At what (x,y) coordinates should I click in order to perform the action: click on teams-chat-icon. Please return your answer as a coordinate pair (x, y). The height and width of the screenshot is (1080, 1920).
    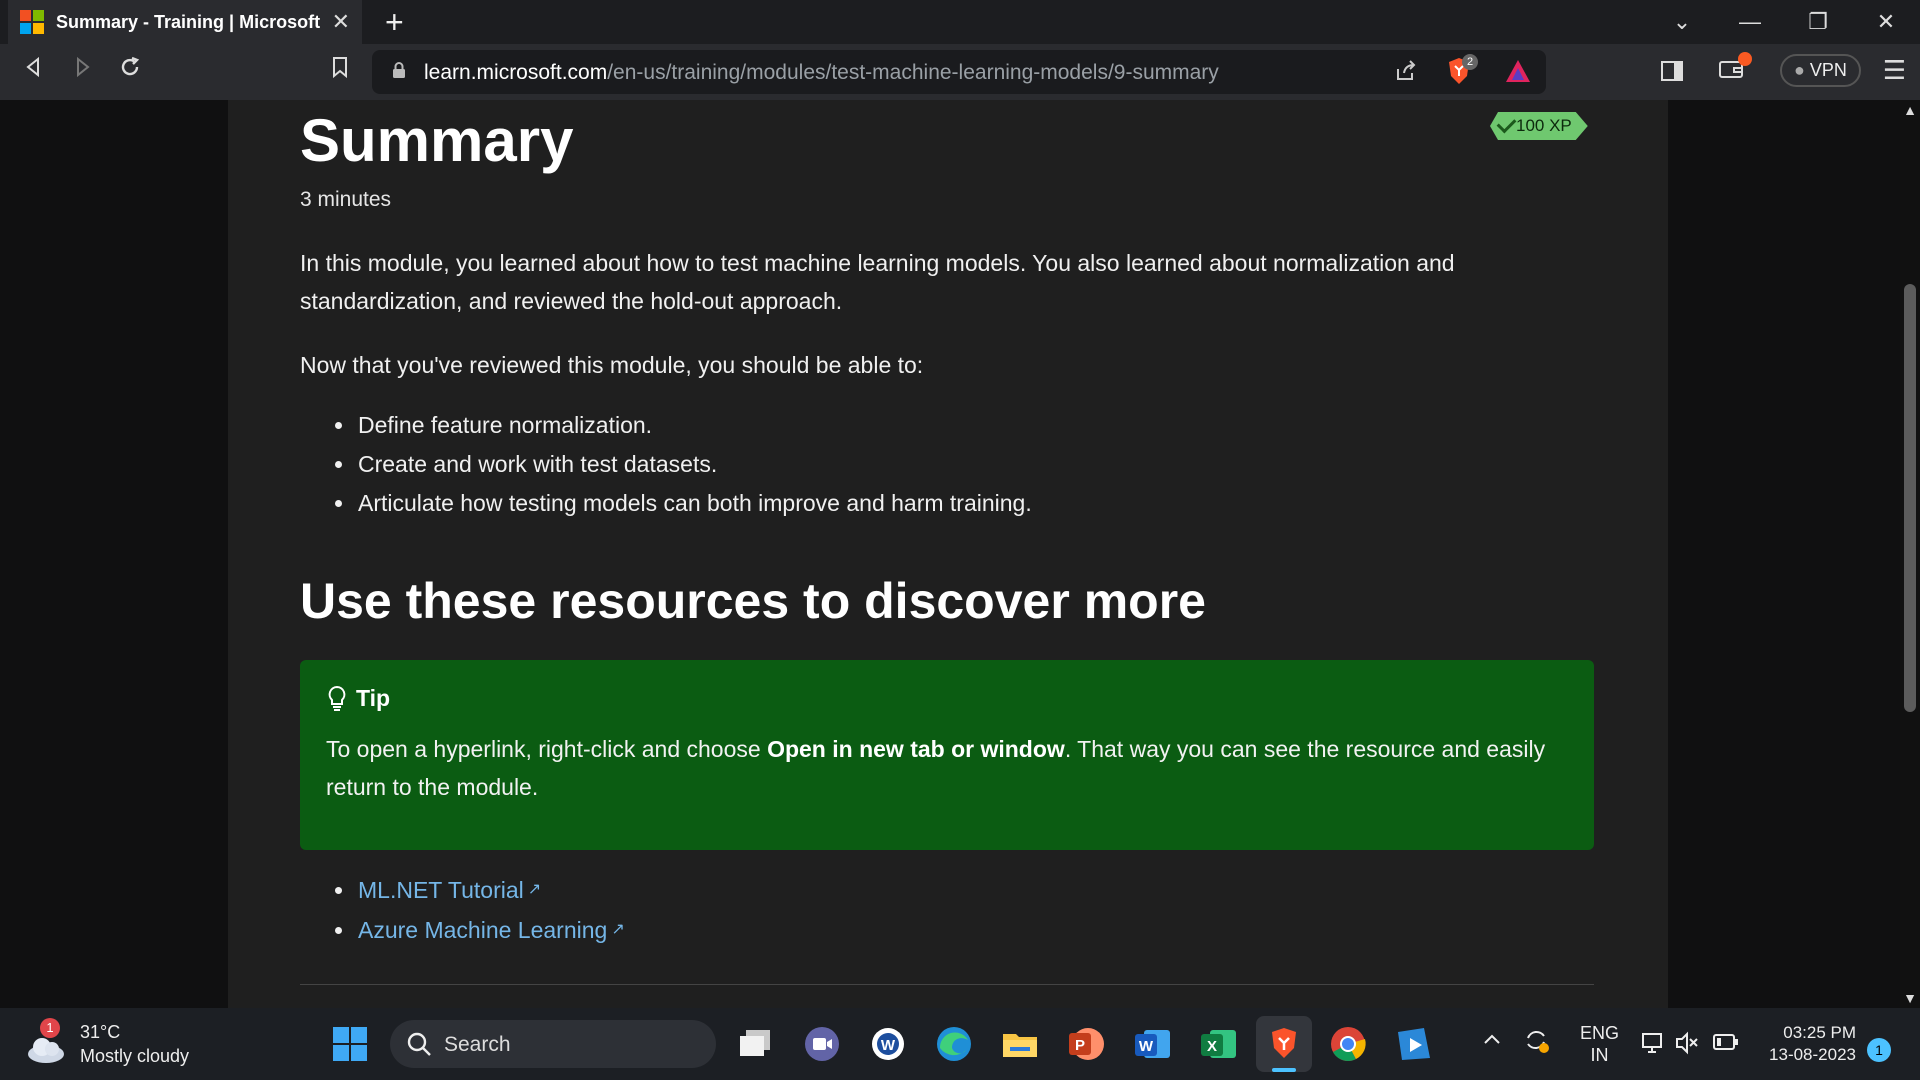
    Looking at the image, I should click on (822, 1044).